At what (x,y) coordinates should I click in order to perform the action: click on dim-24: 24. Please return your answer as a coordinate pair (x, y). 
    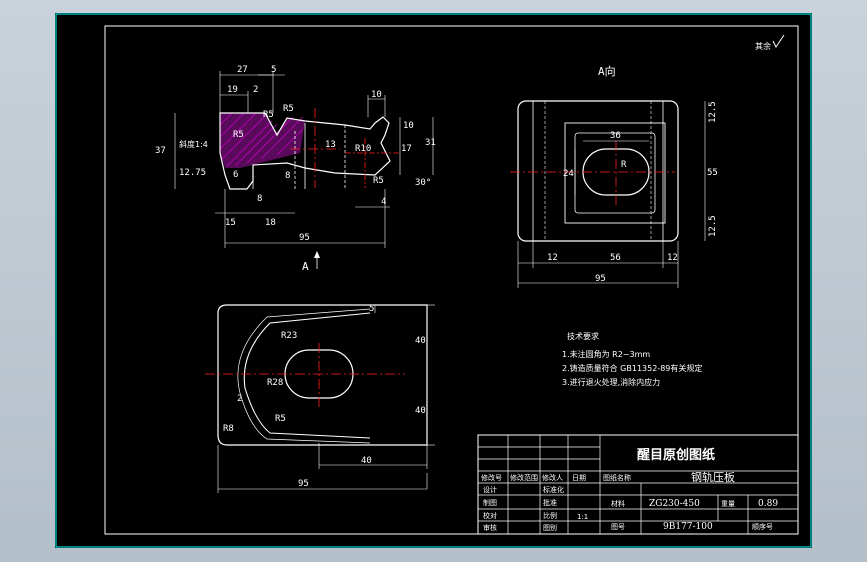
    Looking at the image, I should click on (568, 174).